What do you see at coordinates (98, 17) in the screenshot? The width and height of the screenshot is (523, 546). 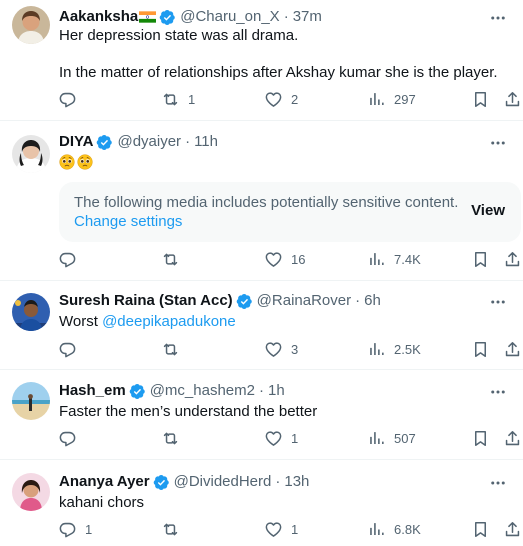 I see `display-name: Aakanksha` at bounding box center [98, 17].